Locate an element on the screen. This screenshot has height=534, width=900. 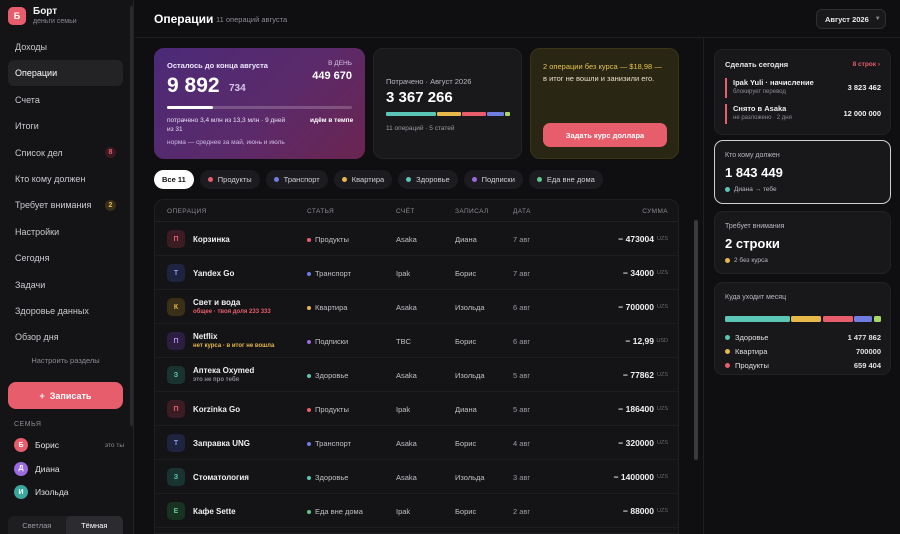
page-subtitle: 11 операций августа is located at coordinates (252, 19).